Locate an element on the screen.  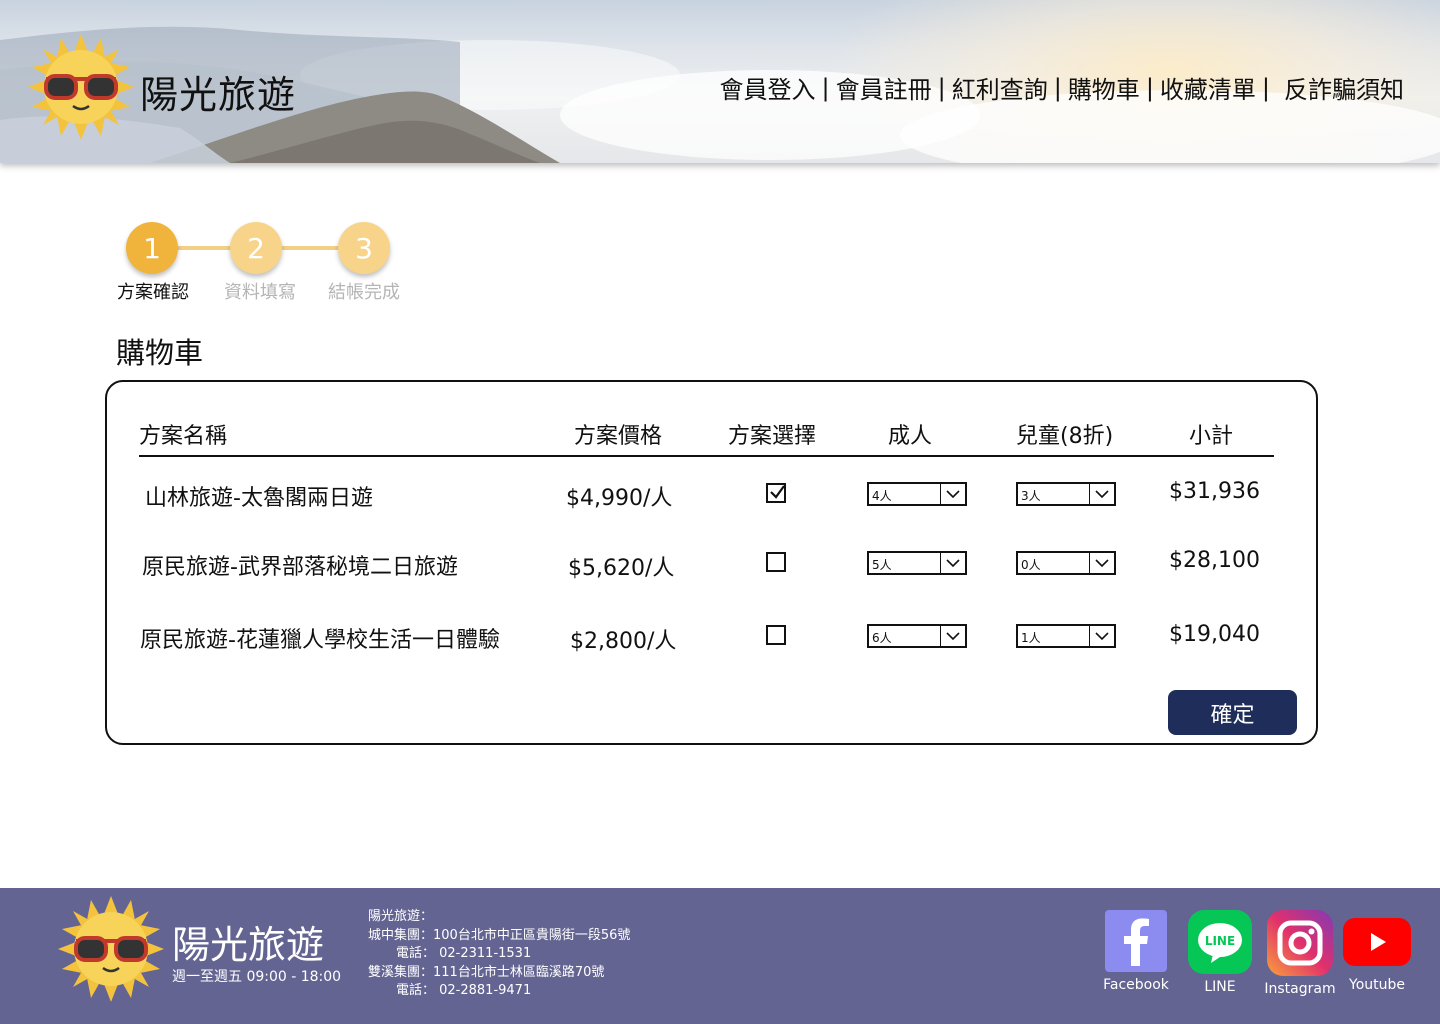
row-3-adult-select: 6人 is located at coordinates (917, 636).